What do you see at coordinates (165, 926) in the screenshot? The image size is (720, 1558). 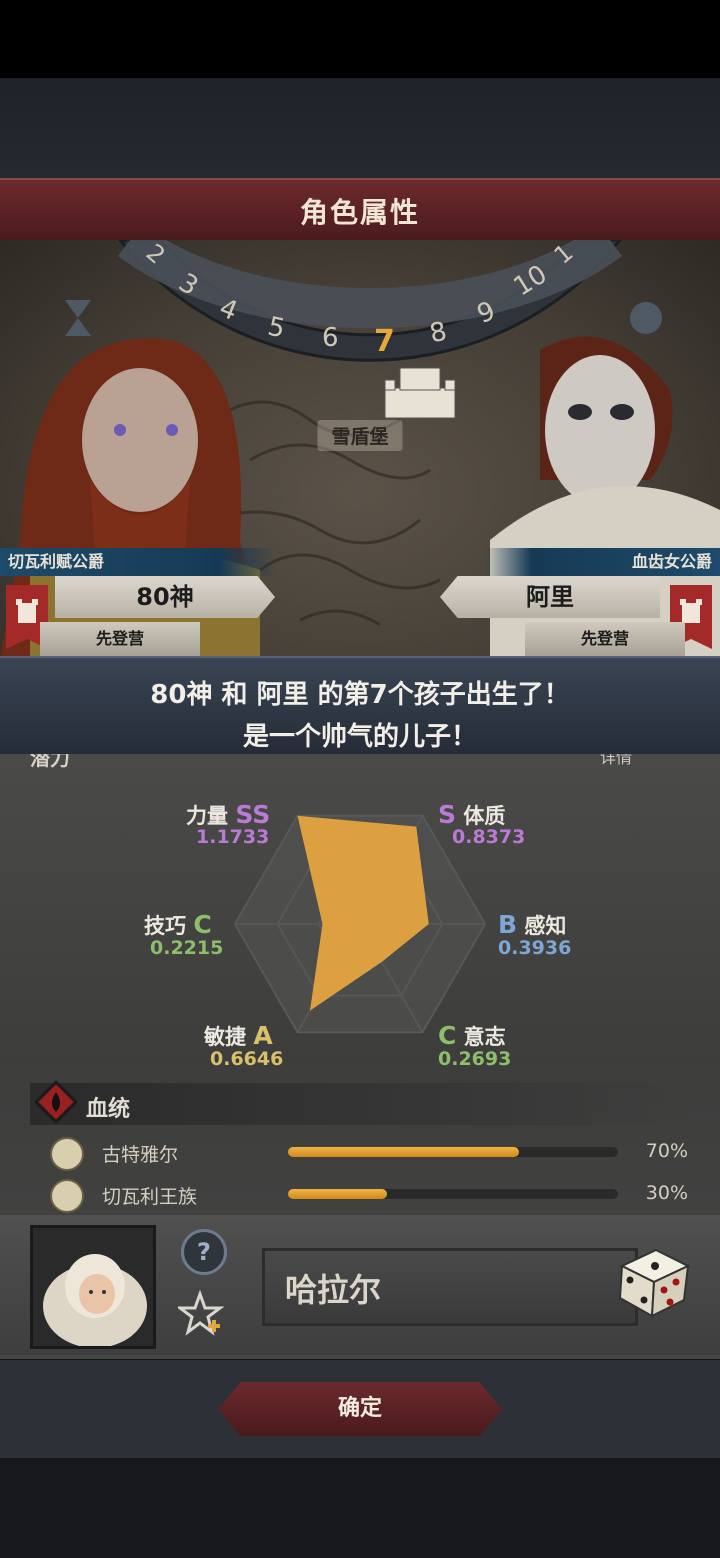 I see `stat-label: 技巧` at bounding box center [165, 926].